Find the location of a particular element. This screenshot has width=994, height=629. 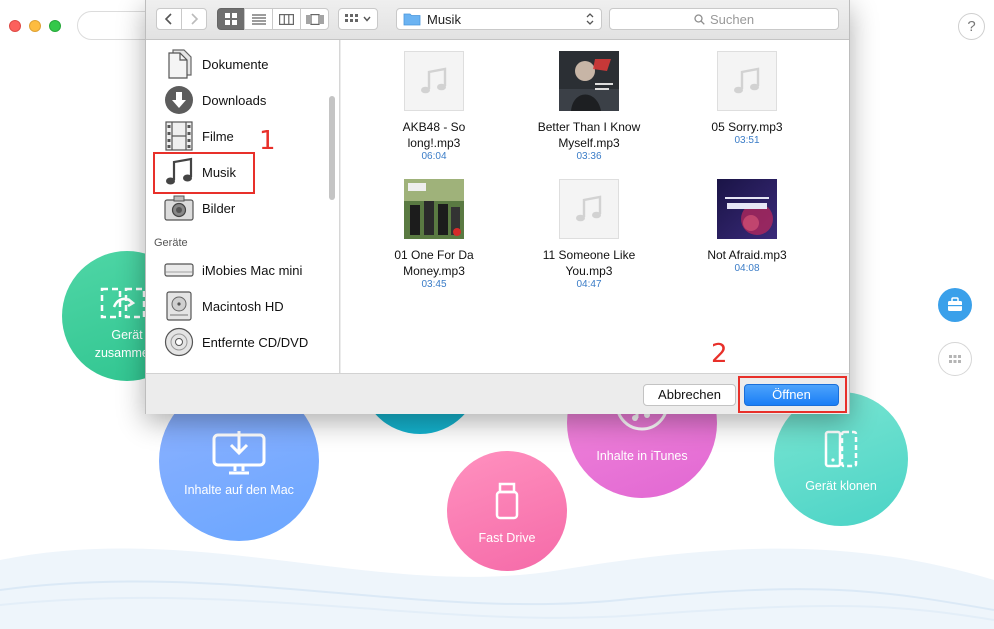

fast-drive-circle: Fast Drive is located at coordinates (507, 511).